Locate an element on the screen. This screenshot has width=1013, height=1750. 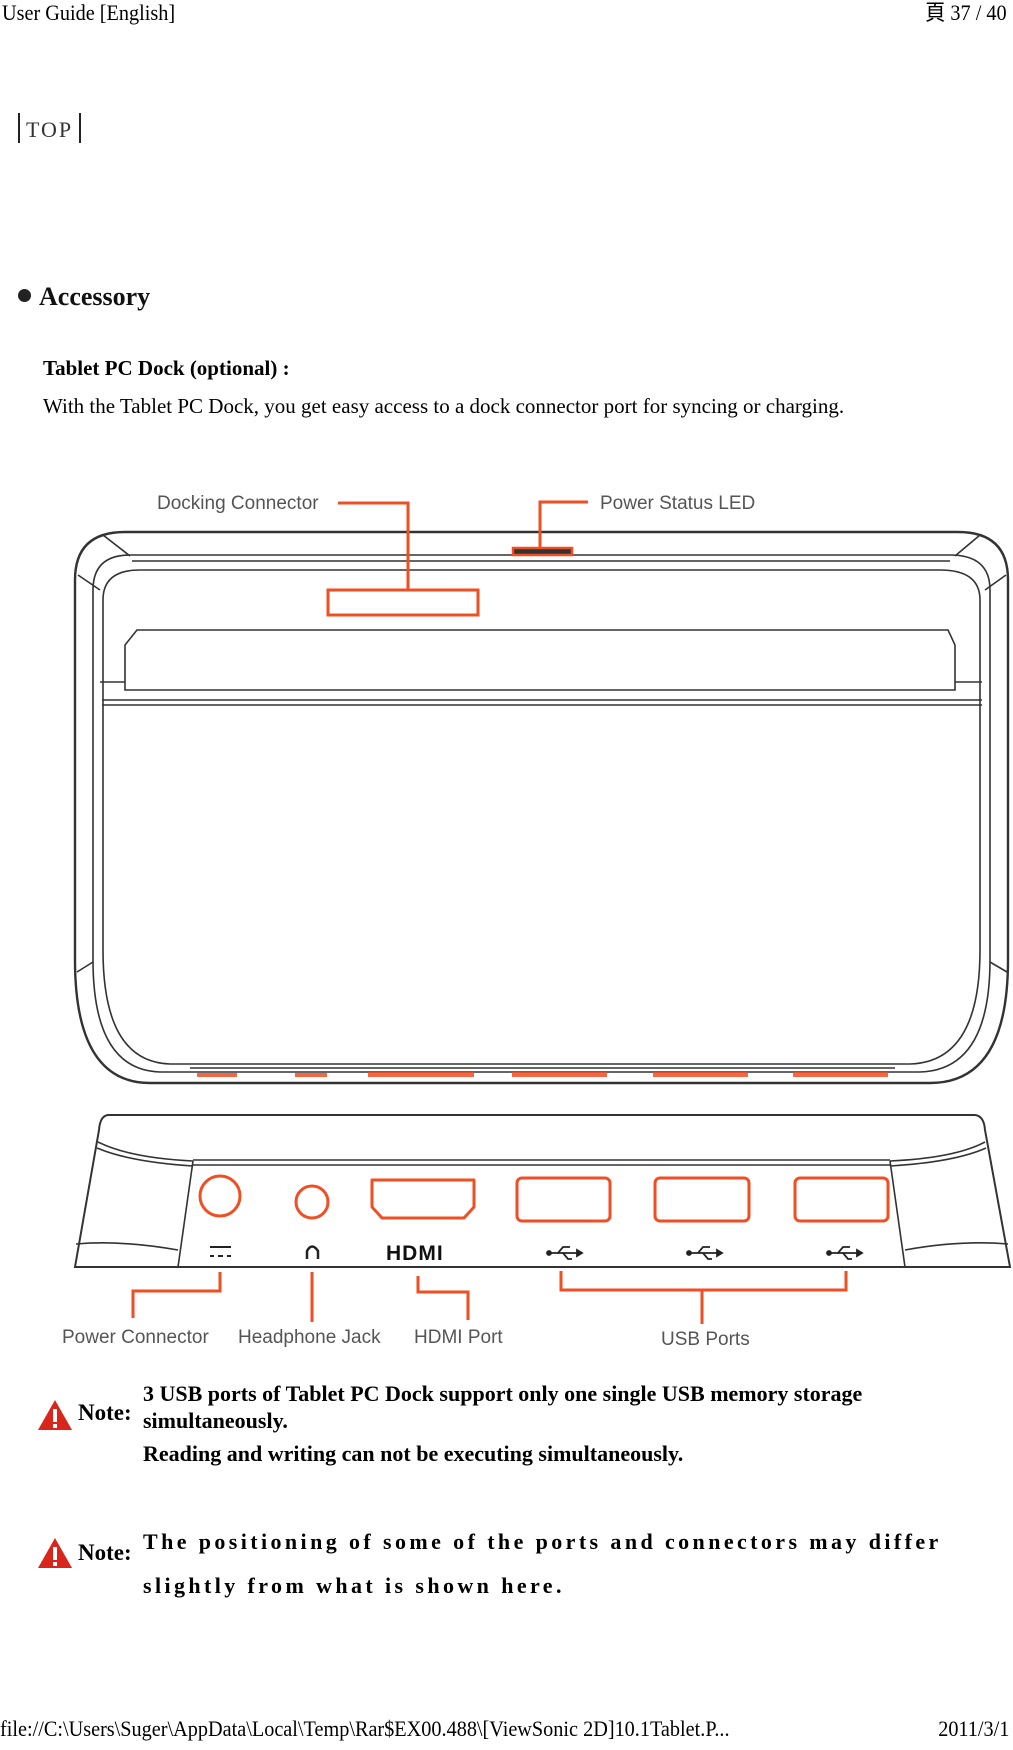
port-mark-headphone is located at coordinates (311, 1075).